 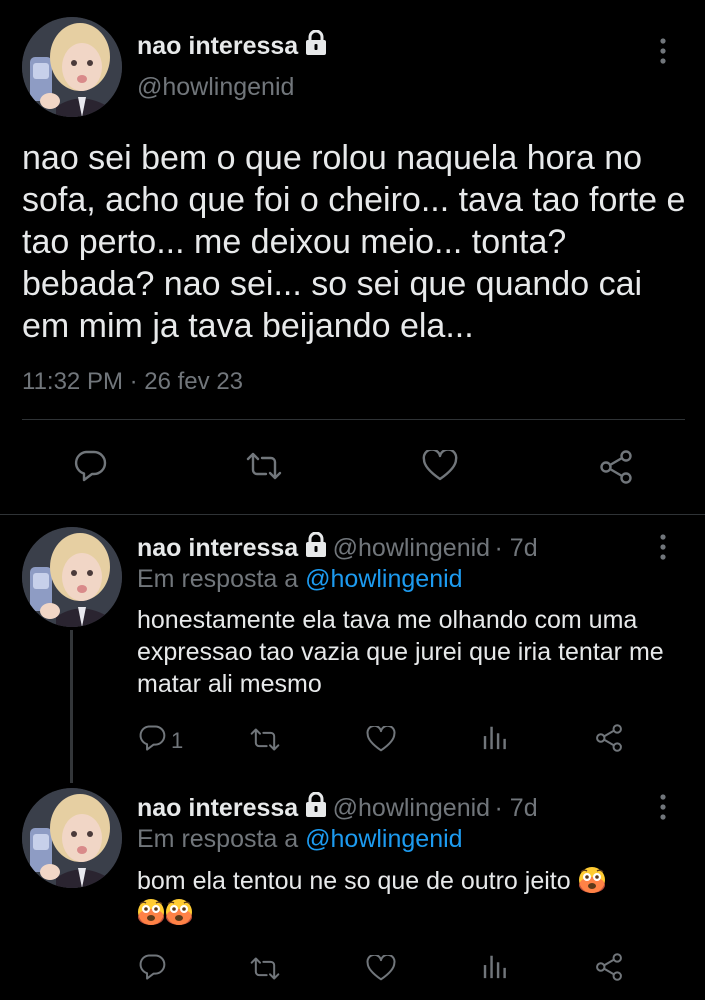 What do you see at coordinates (71, 706) in the screenshot?
I see `thread-line` at bounding box center [71, 706].